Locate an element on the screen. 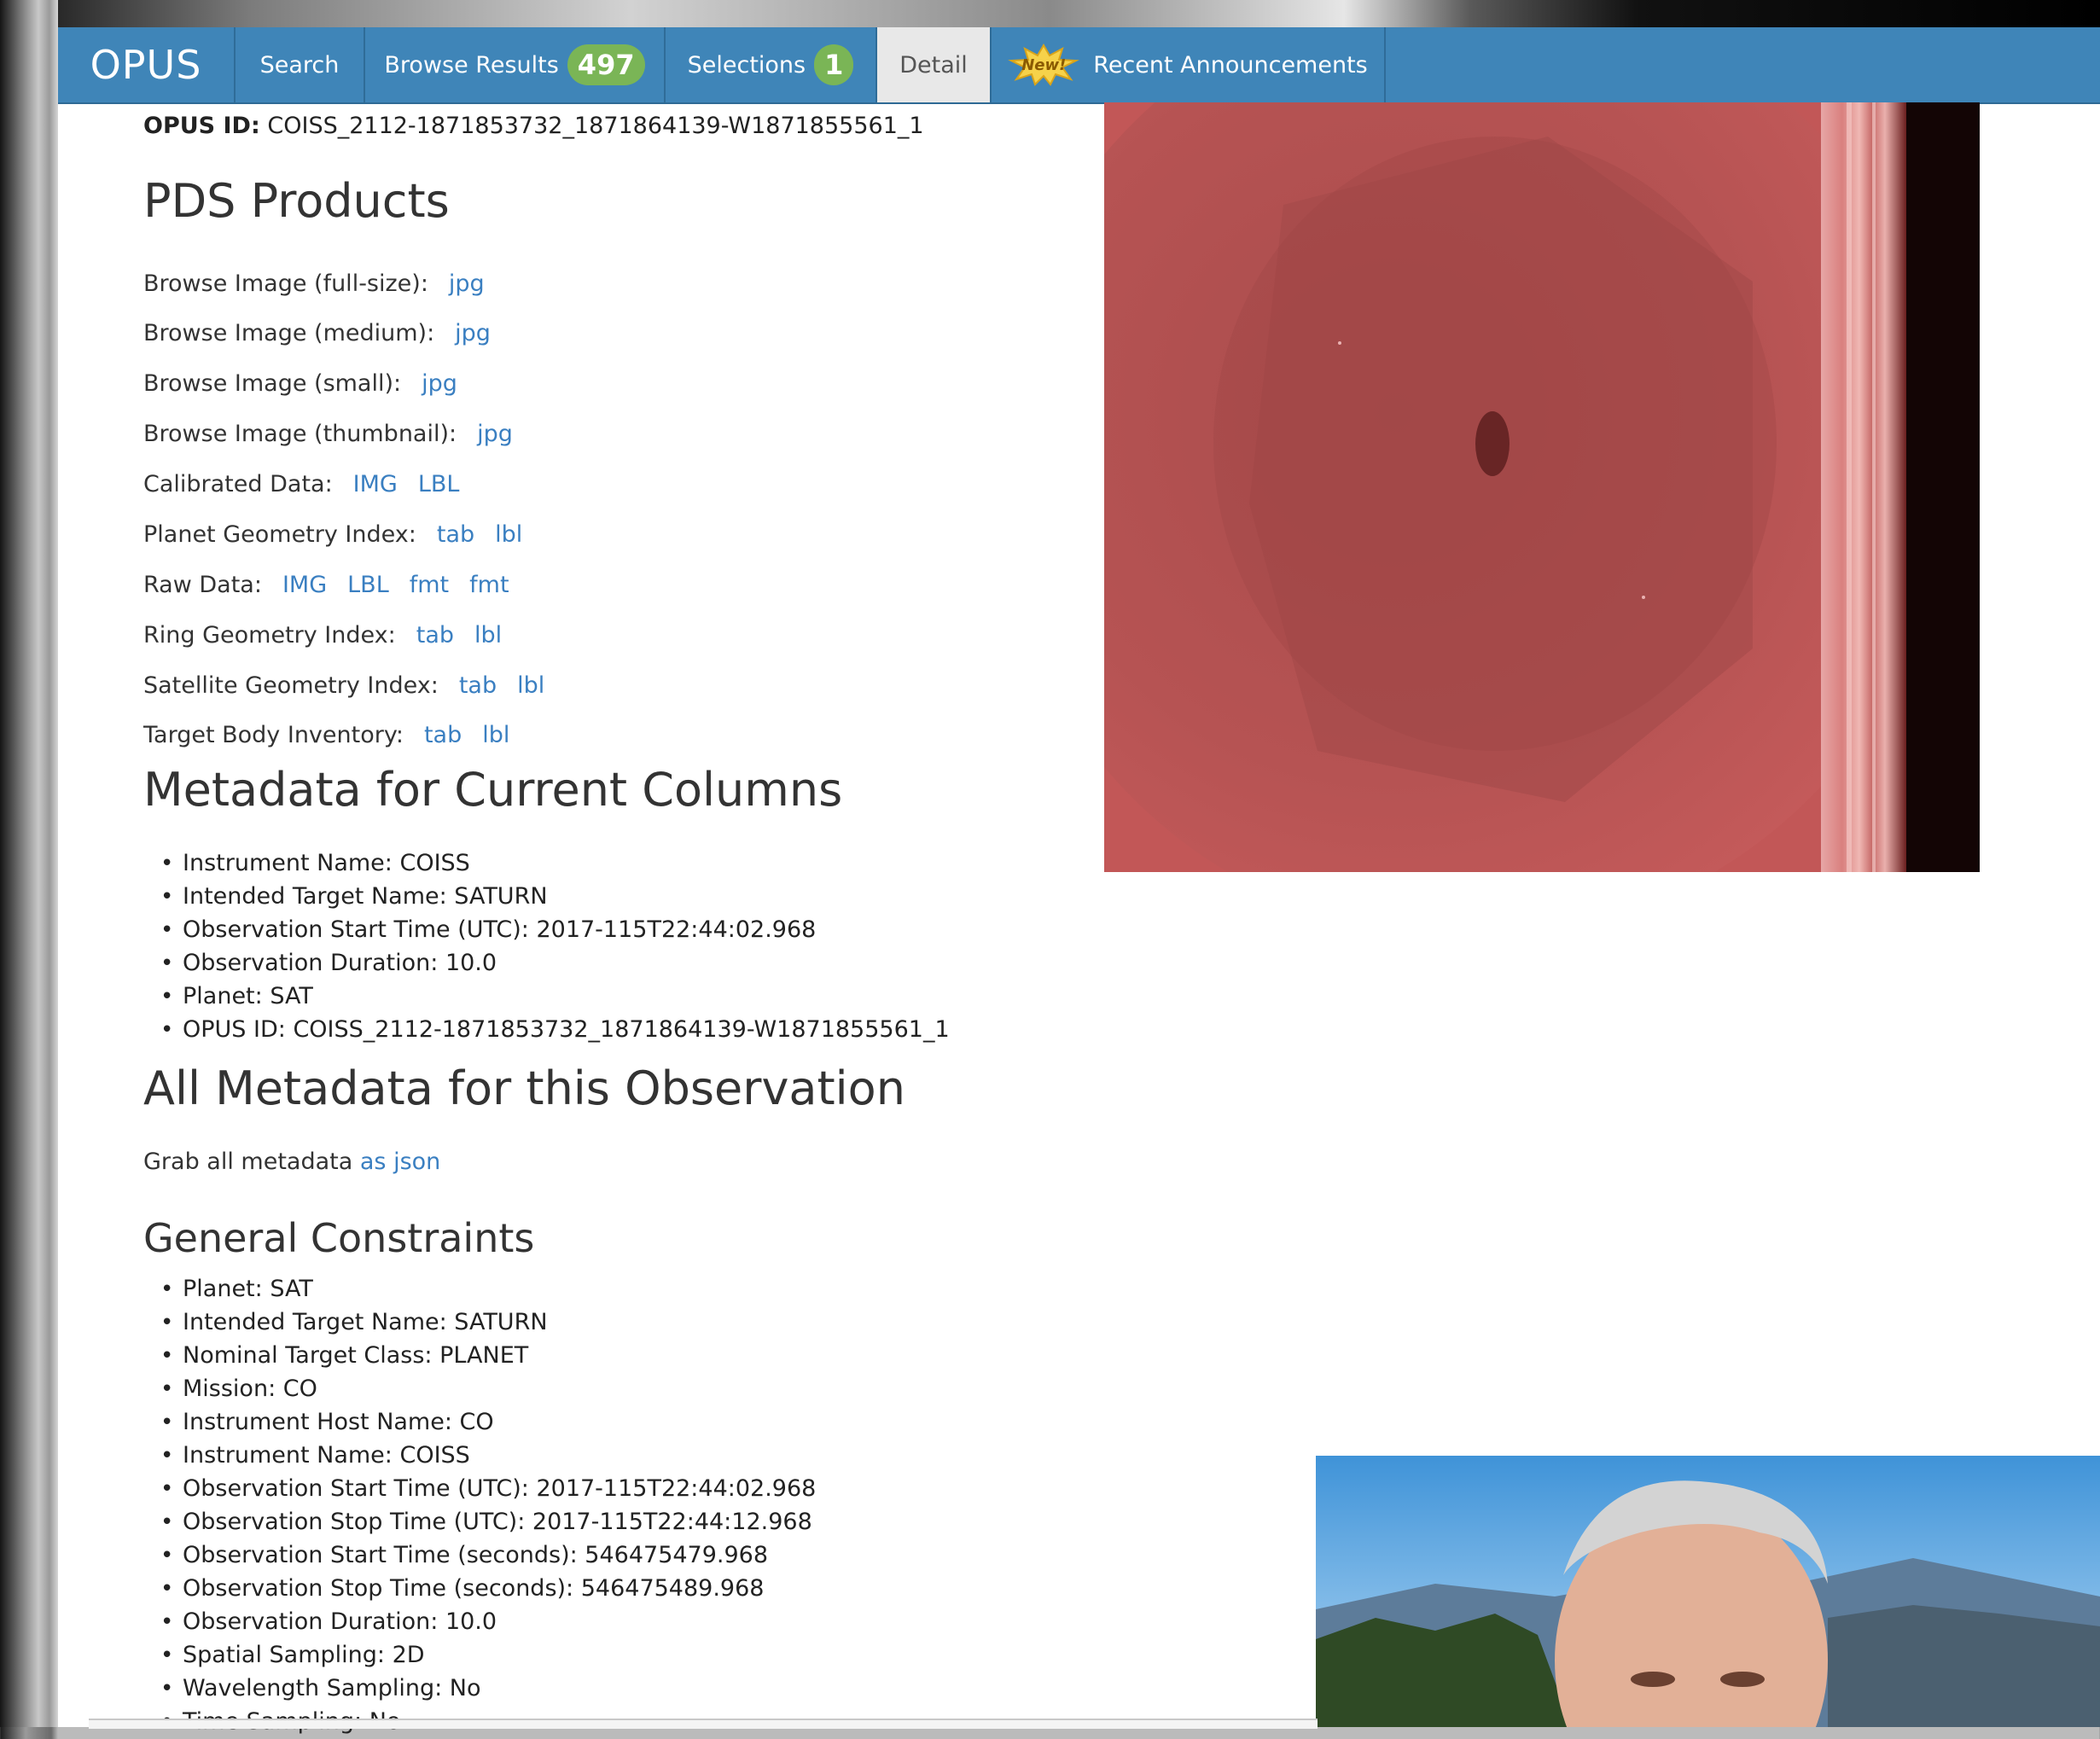 The width and height of the screenshot is (2100, 1739). pds-row-planet-geometry: Planet Geometry Index: tab lbl is located at coordinates (333, 534).